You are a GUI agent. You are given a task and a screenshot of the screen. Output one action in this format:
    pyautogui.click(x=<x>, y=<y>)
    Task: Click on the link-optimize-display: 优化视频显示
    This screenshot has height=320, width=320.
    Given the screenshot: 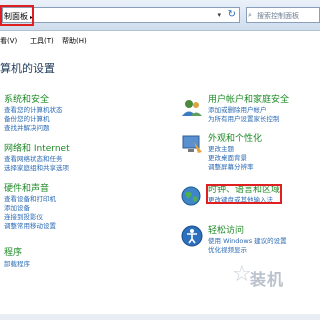 What is the action you would take?
    pyautogui.click(x=227, y=249)
    